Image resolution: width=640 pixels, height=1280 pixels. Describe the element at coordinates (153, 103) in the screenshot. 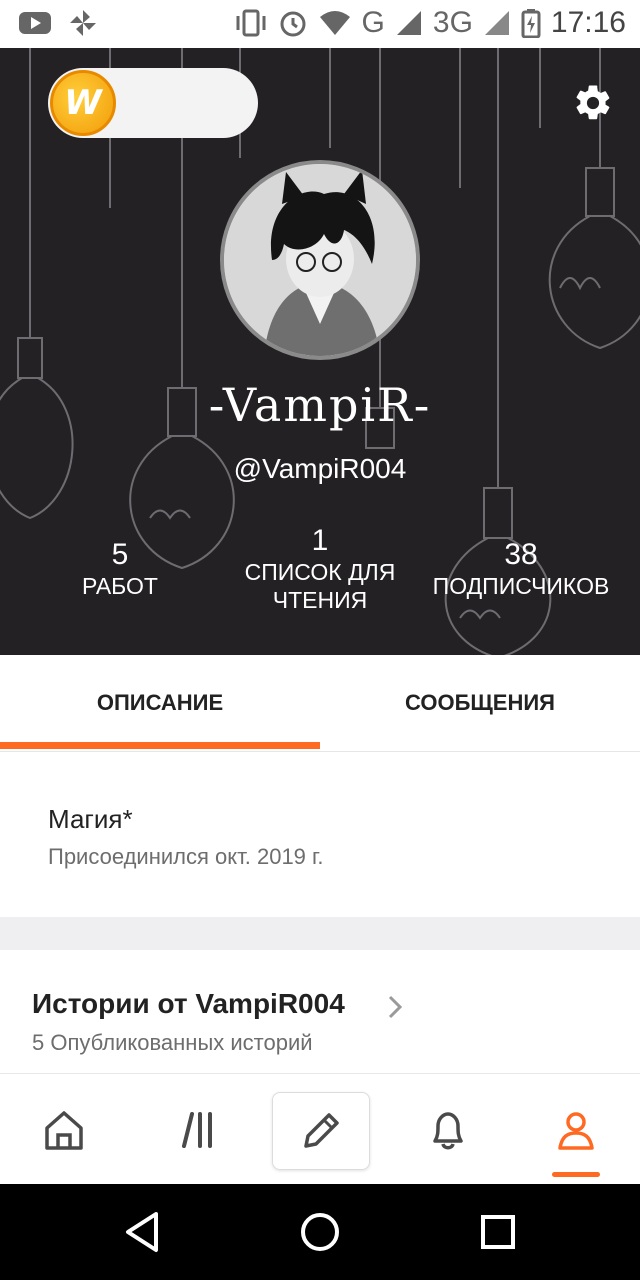

I see `coins-toggle: W` at that location.